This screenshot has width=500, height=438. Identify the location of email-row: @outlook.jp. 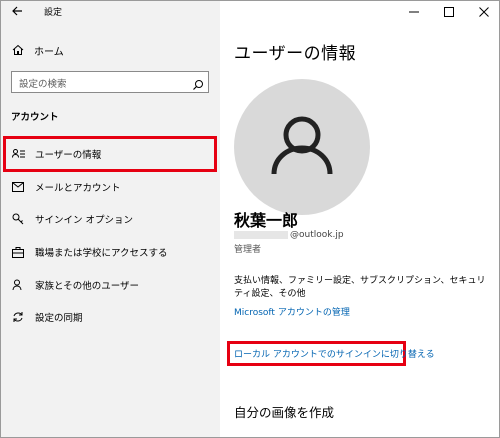
(289, 235).